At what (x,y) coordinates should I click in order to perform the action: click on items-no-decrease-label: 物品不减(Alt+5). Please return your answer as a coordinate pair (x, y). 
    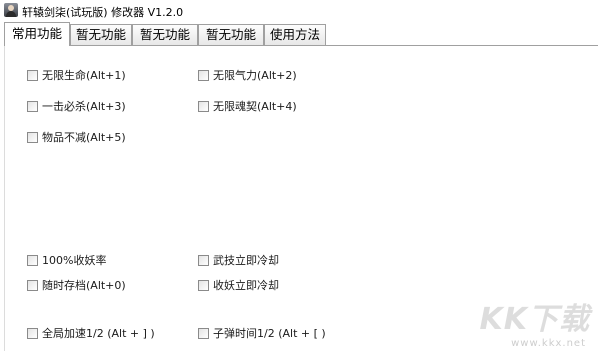
    Looking at the image, I should click on (84, 137).